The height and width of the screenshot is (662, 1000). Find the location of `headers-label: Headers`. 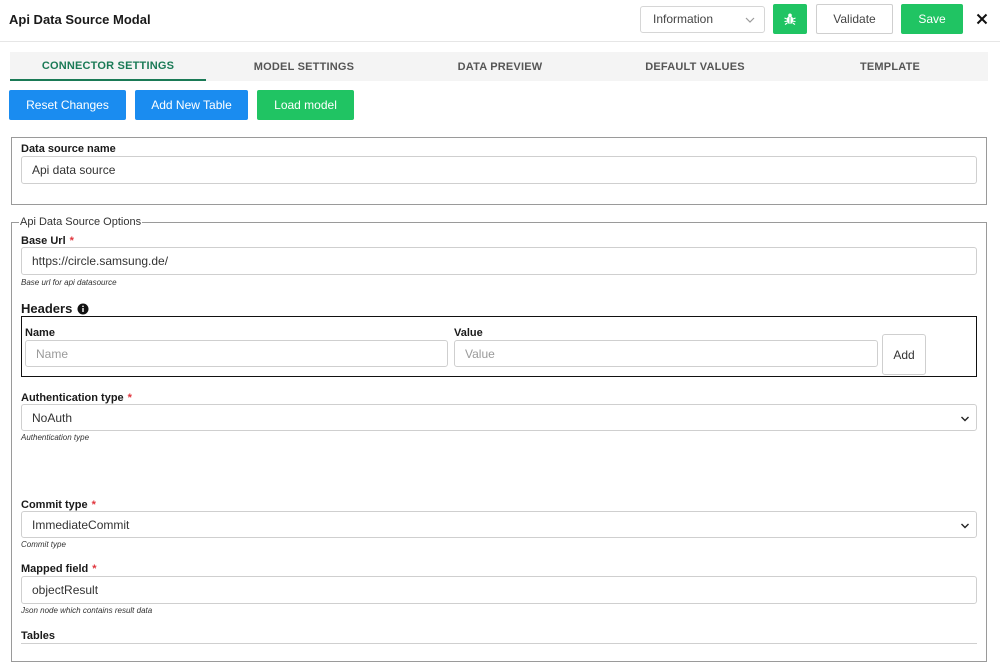

headers-label: Headers is located at coordinates (47, 308).